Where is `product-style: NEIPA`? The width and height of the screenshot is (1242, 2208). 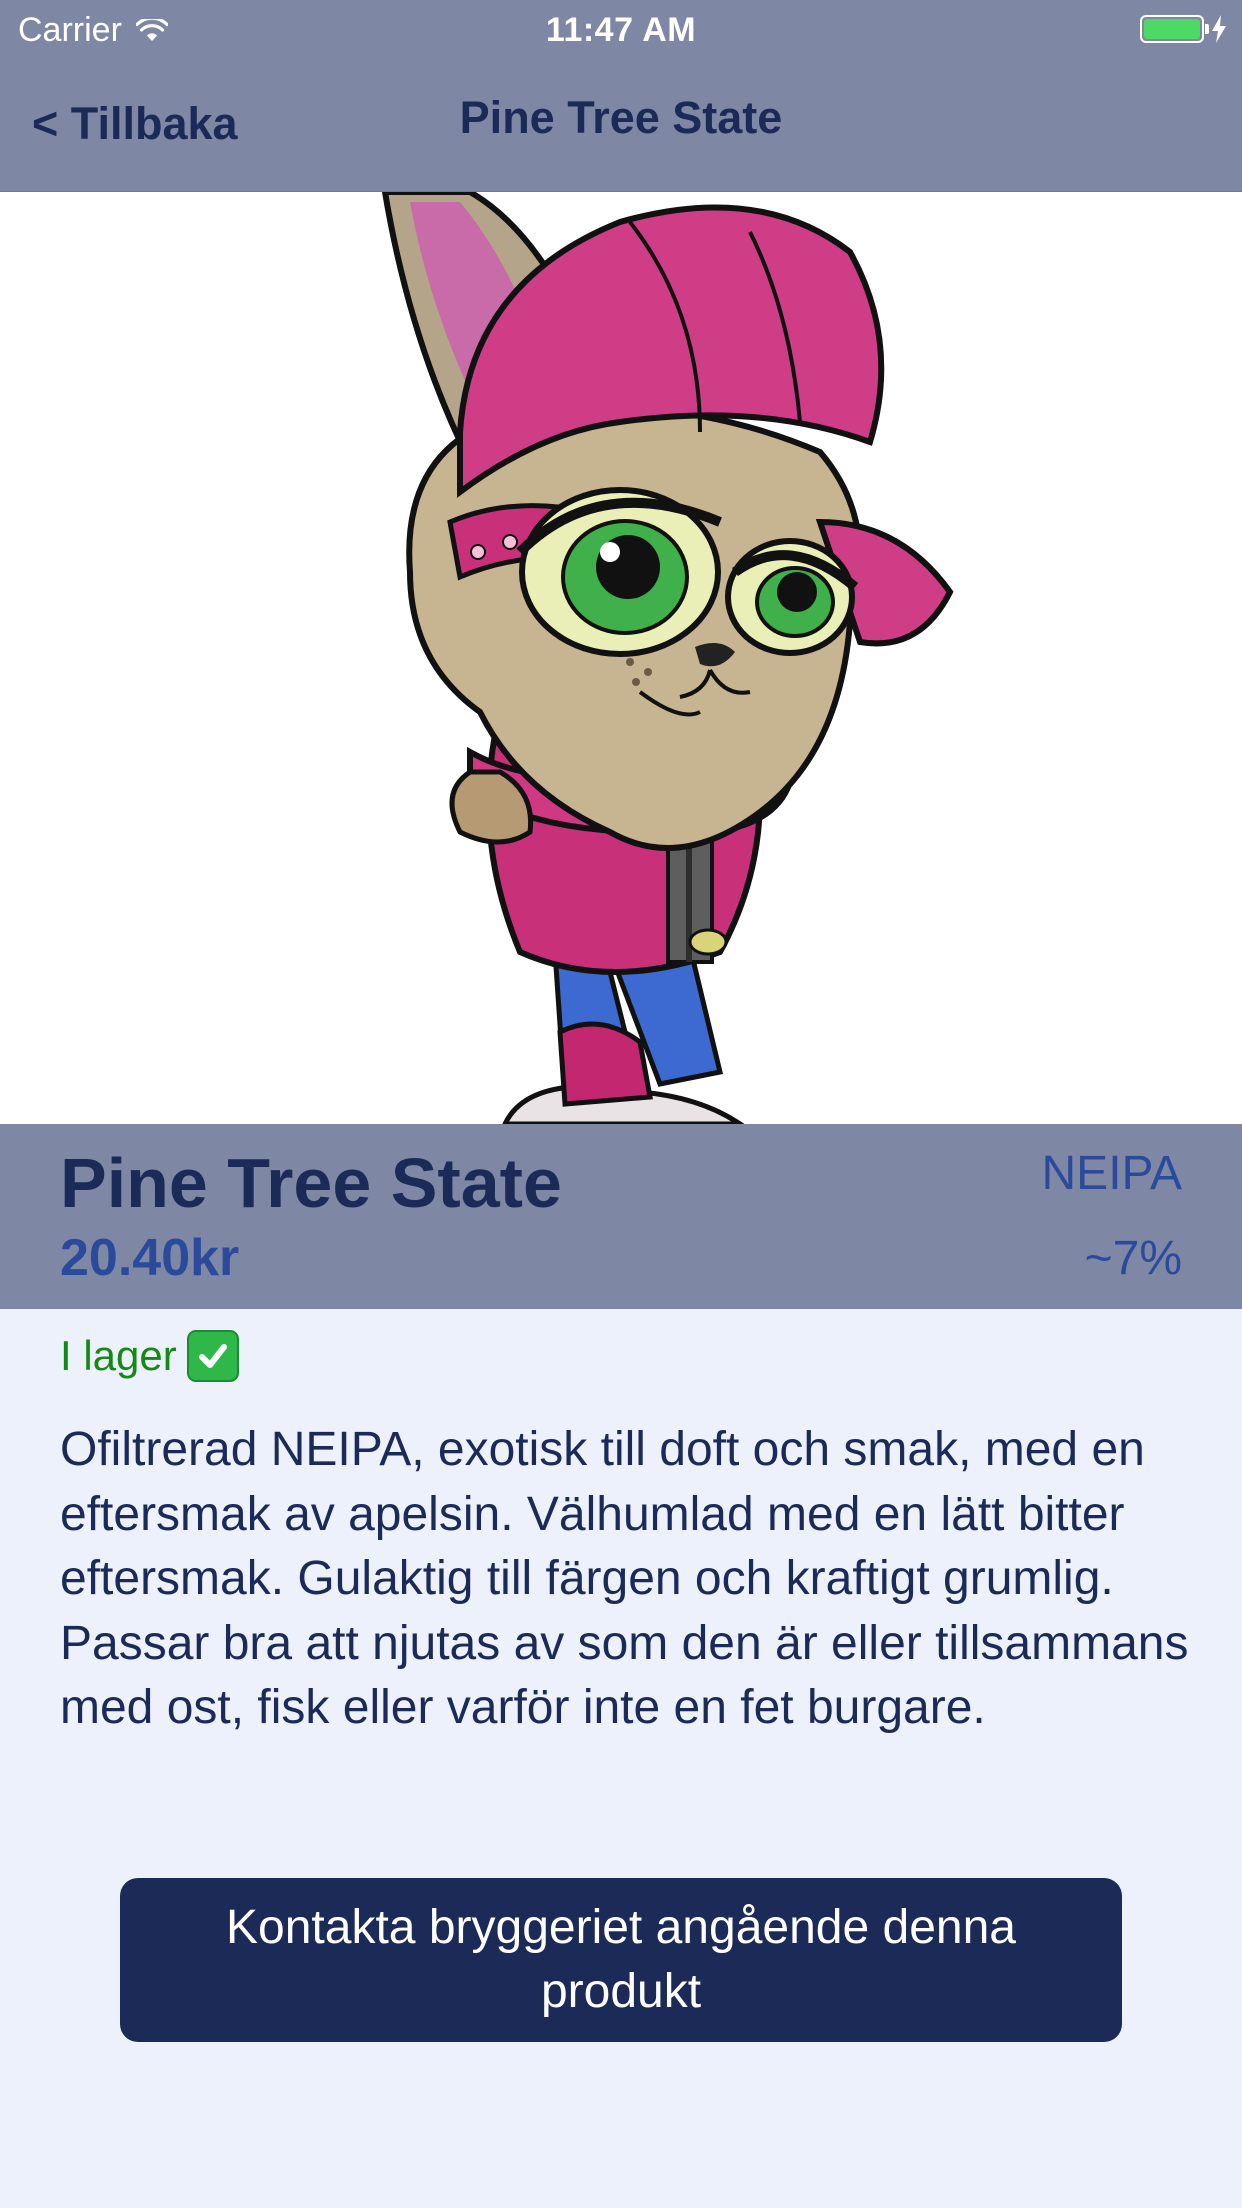 product-style: NEIPA is located at coordinates (1111, 1173).